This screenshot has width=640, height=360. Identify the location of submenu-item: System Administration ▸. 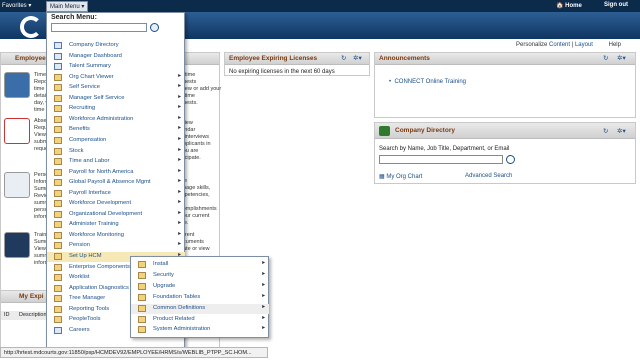
(200, 330).